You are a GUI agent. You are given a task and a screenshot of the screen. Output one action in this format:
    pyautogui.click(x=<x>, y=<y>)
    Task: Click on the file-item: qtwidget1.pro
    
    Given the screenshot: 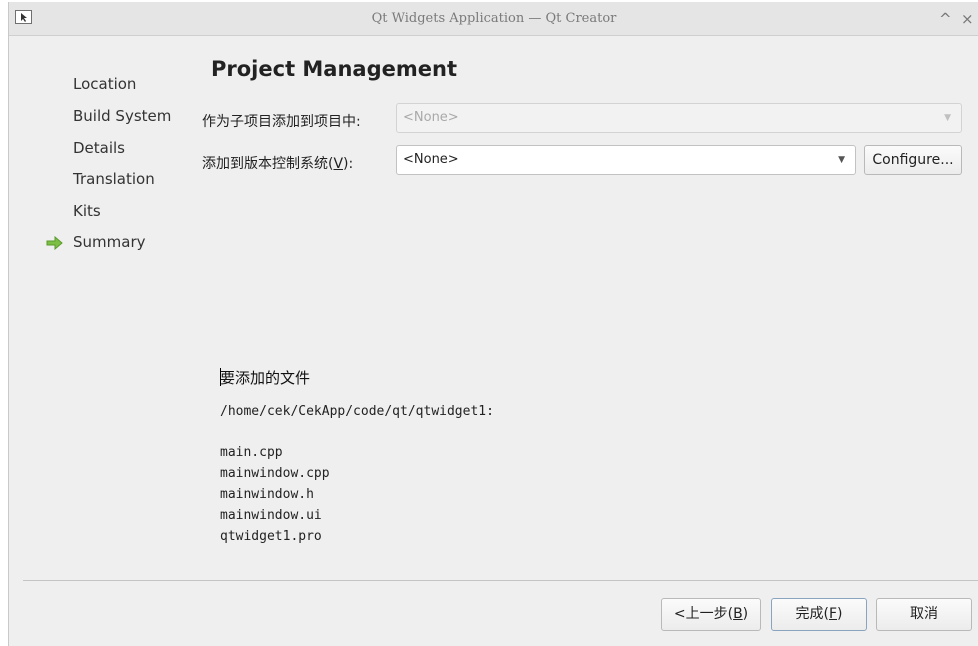 What is the action you would take?
    pyautogui.click(x=271, y=536)
    